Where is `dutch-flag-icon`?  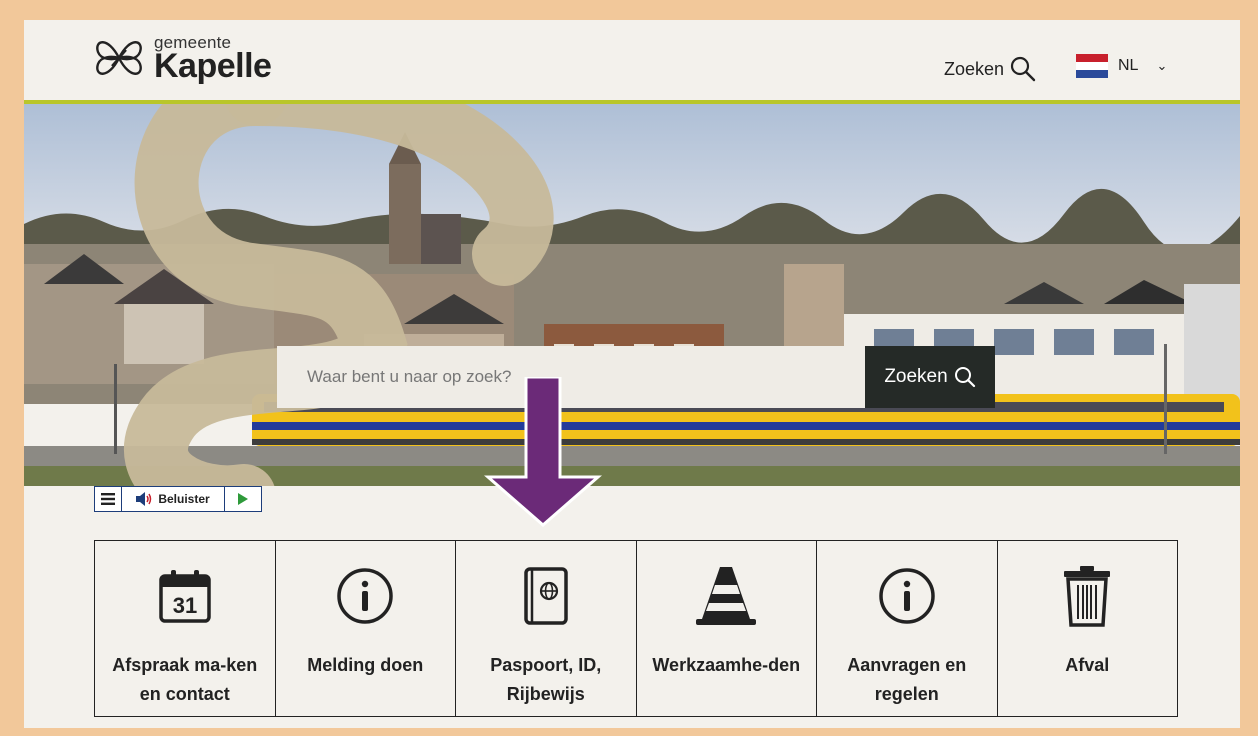 dutch-flag-icon is located at coordinates (1092, 66).